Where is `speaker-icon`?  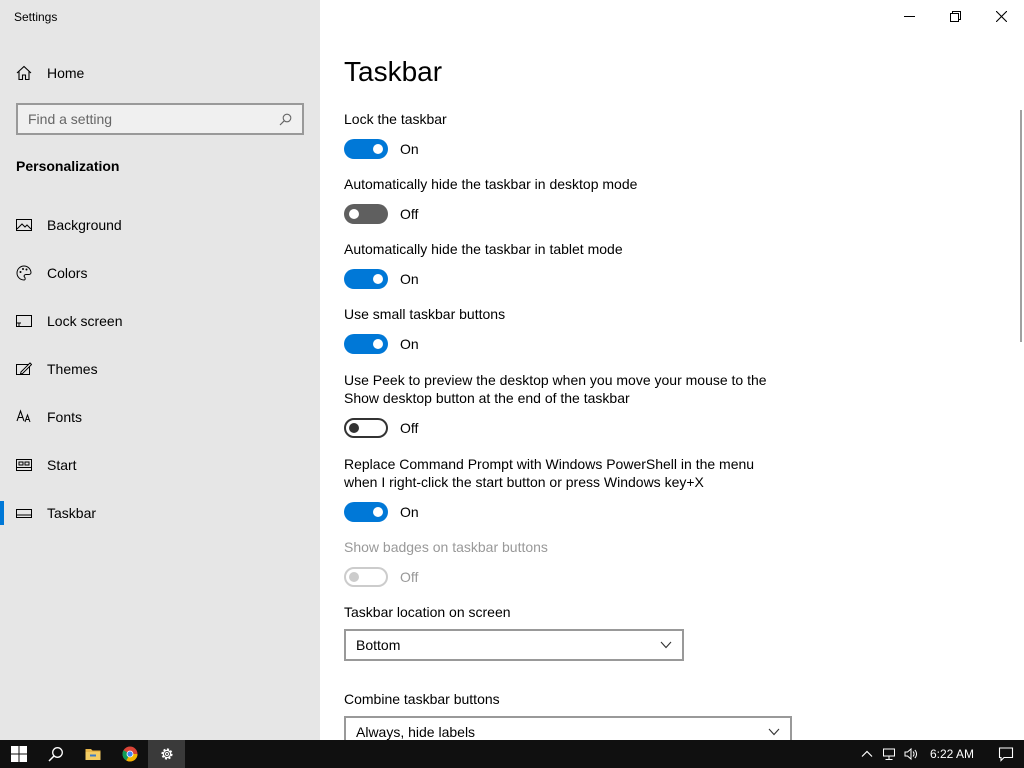 speaker-icon is located at coordinates (910, 754).